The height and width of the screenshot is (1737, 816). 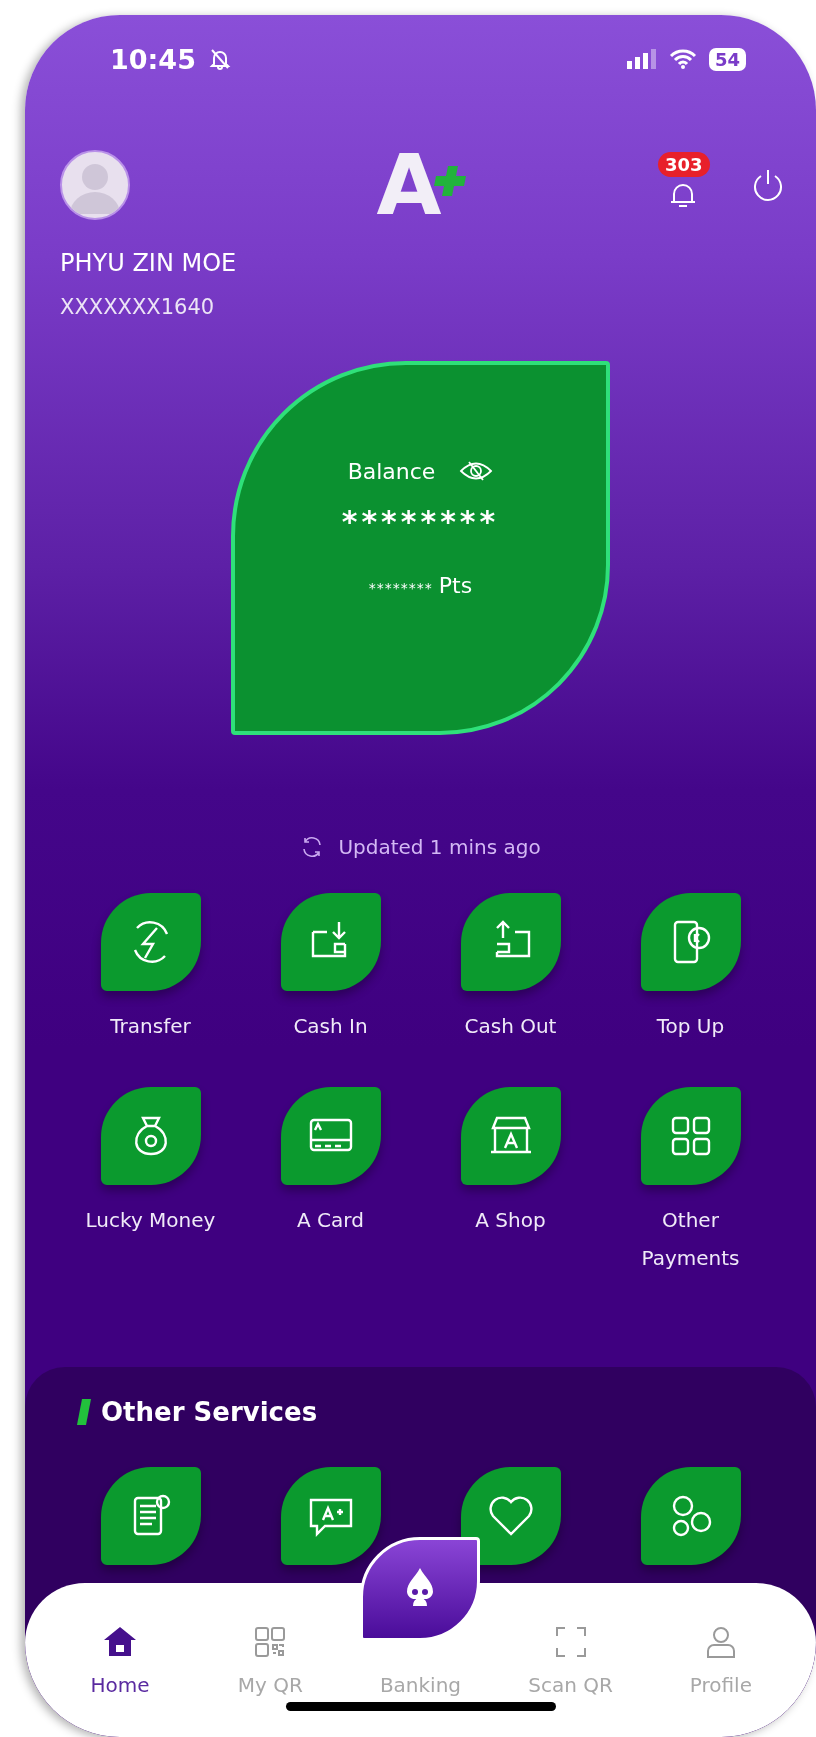 I want to click on section-title: Other Services, so click(x=209, y=1412).